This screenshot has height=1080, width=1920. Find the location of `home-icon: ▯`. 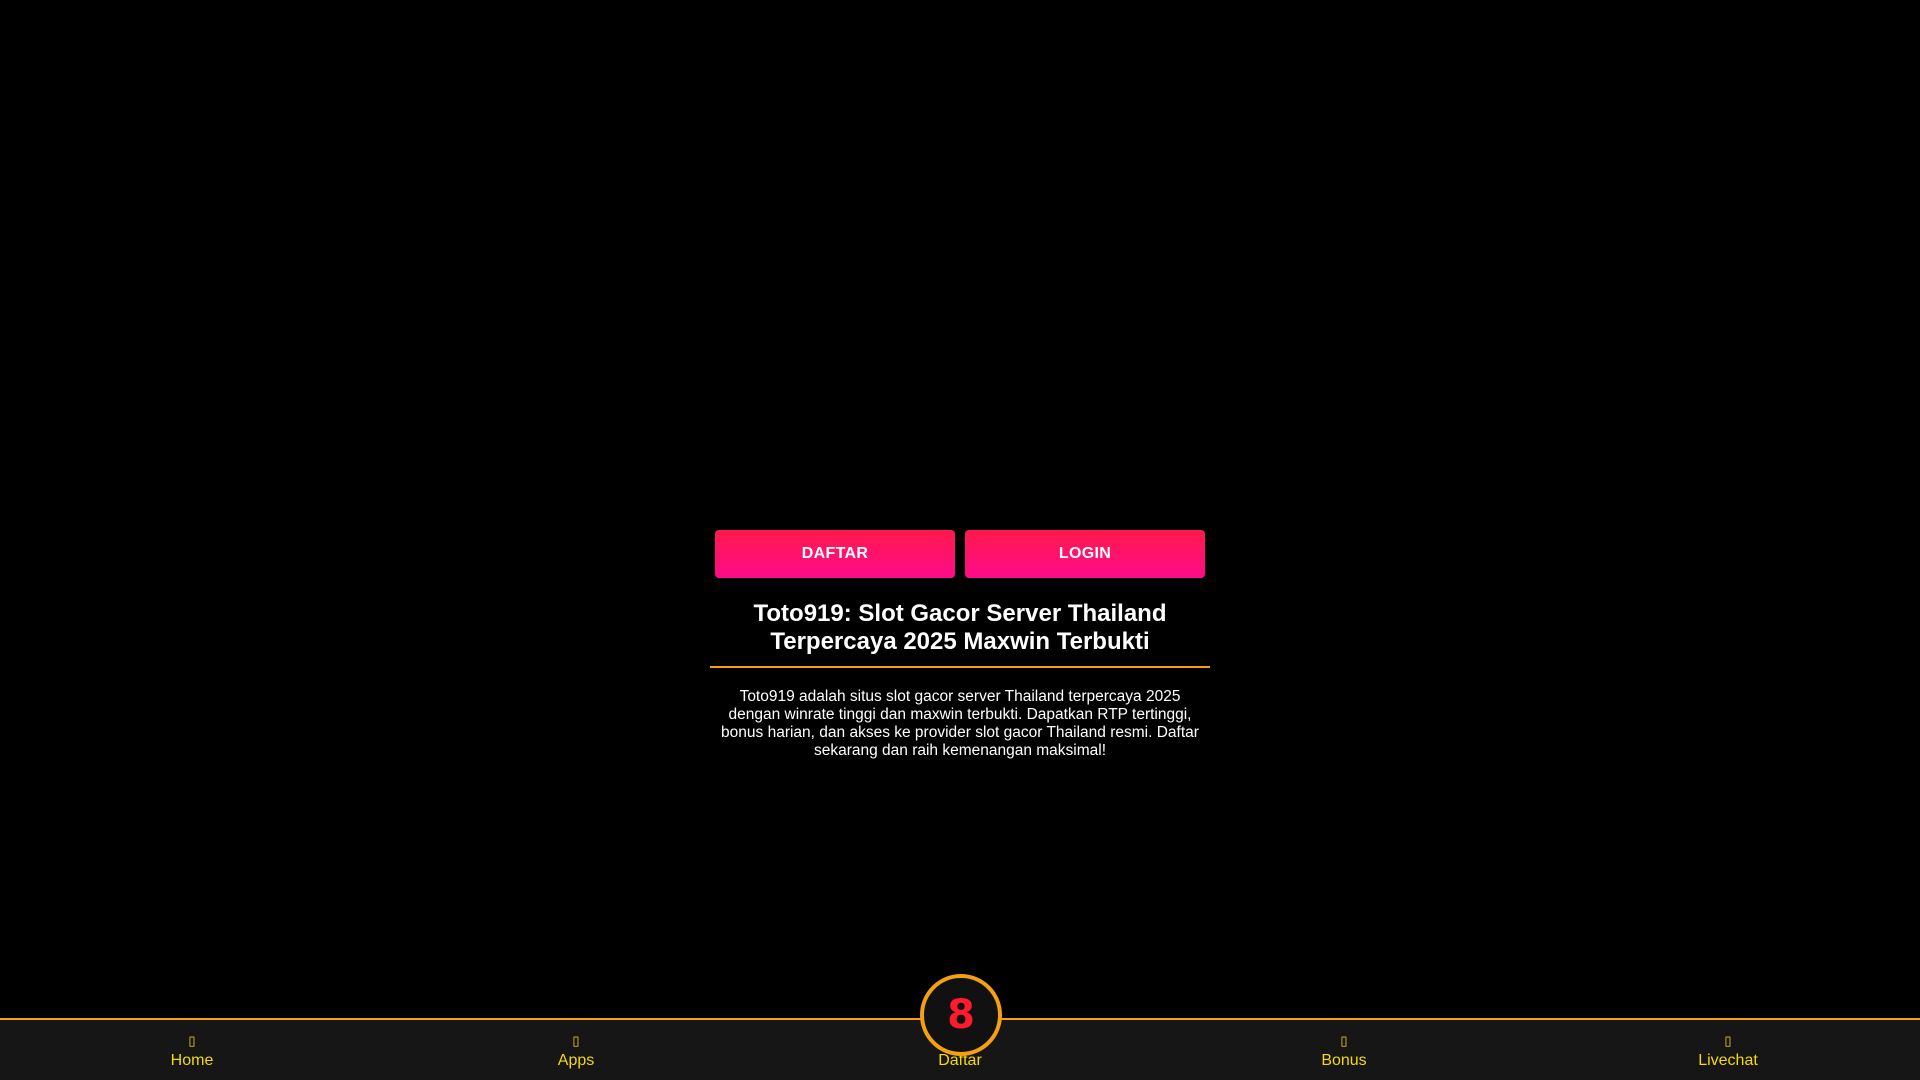

home-icon: ▯ is located at coordinates (192, 1040).